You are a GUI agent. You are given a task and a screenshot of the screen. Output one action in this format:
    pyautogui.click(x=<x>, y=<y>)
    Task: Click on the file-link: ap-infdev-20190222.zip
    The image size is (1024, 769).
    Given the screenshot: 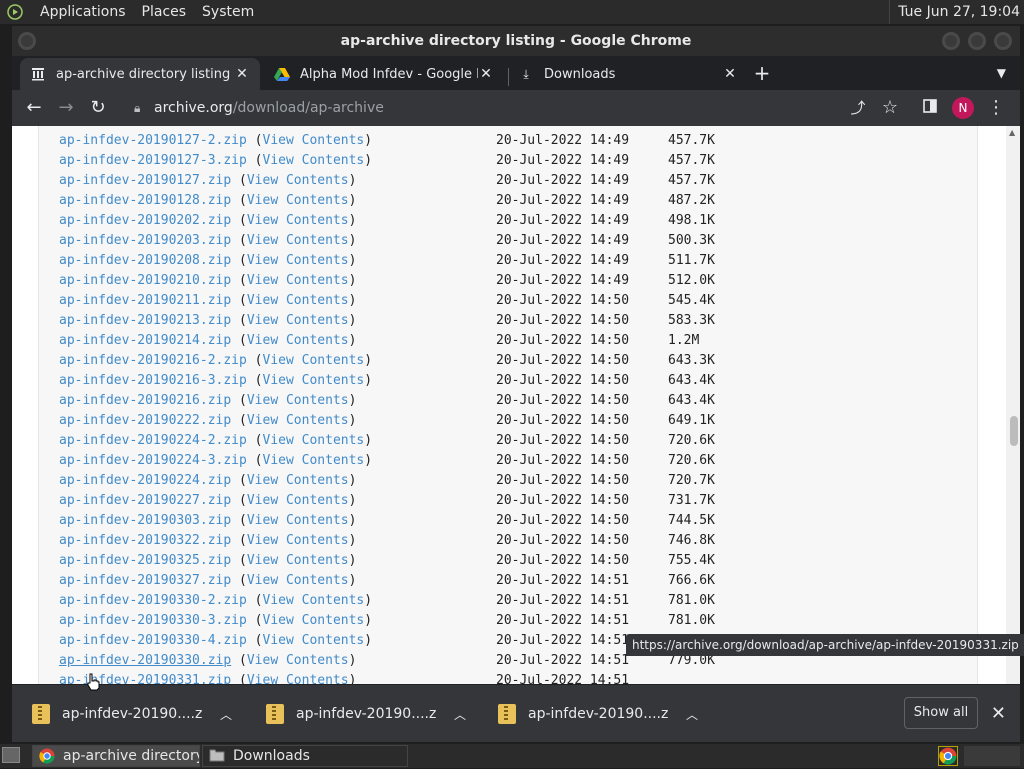 What is the action you would take?
    pyautogui.click(x=145, y=420)
    